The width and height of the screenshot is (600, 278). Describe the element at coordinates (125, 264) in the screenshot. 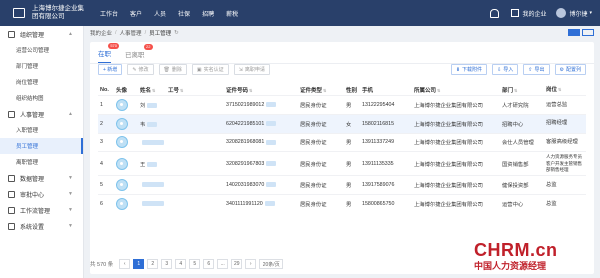

I see `prev-page-button: ‹` at that location.